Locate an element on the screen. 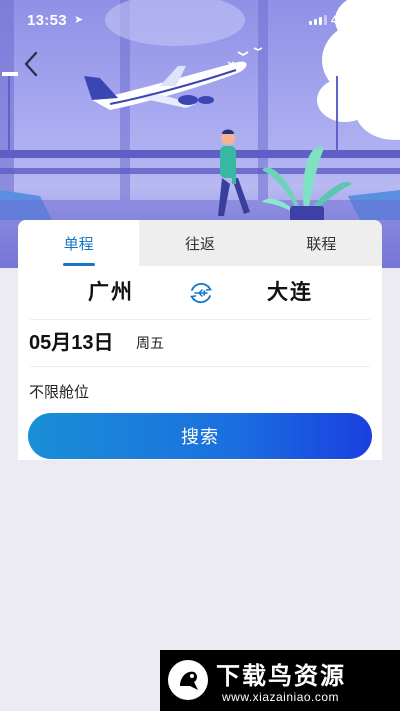 Image resolution: width=400 pixels, height=711 pixels. battery-icon is located at coordinates (365, 19).